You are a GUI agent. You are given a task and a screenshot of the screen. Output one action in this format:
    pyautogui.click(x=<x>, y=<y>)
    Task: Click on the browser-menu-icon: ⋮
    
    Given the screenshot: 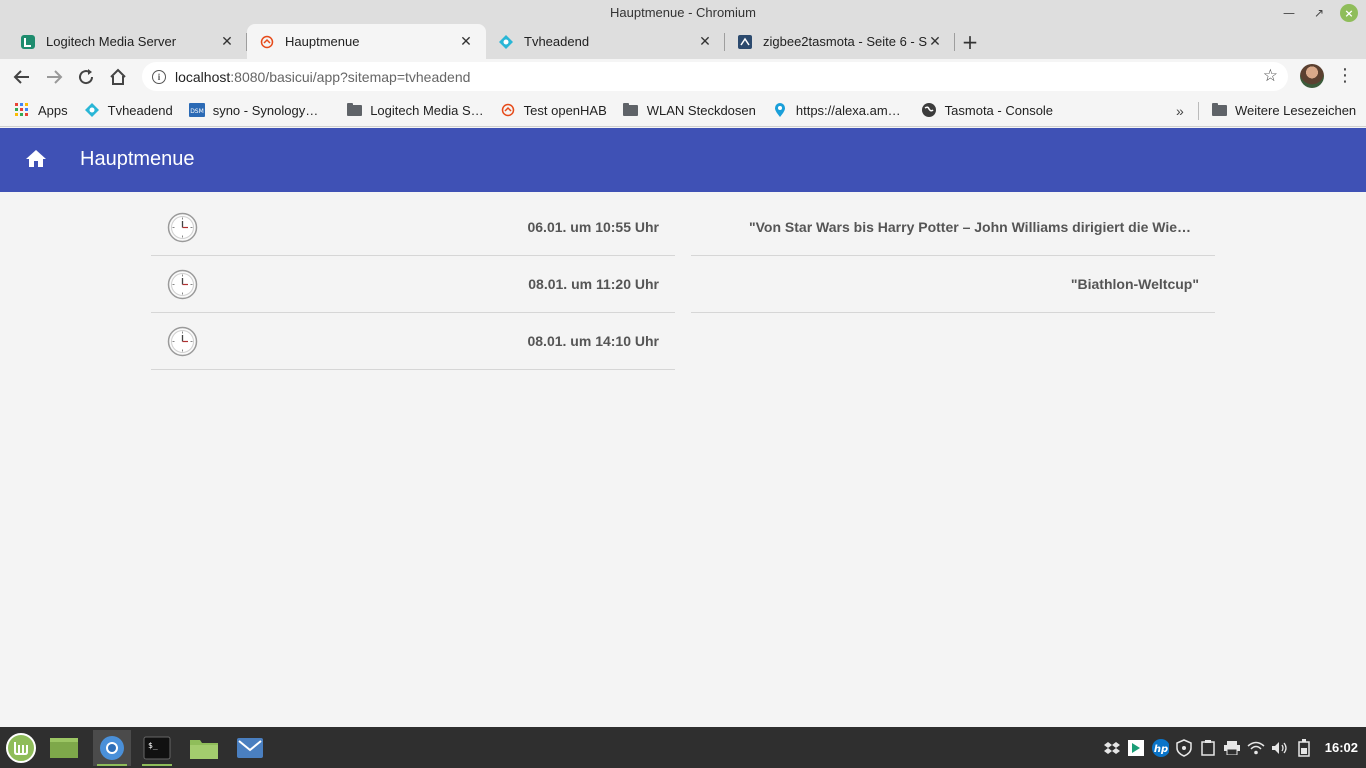 What is the action you would take?
    pyautogui.click(x=1345, y=77)
    